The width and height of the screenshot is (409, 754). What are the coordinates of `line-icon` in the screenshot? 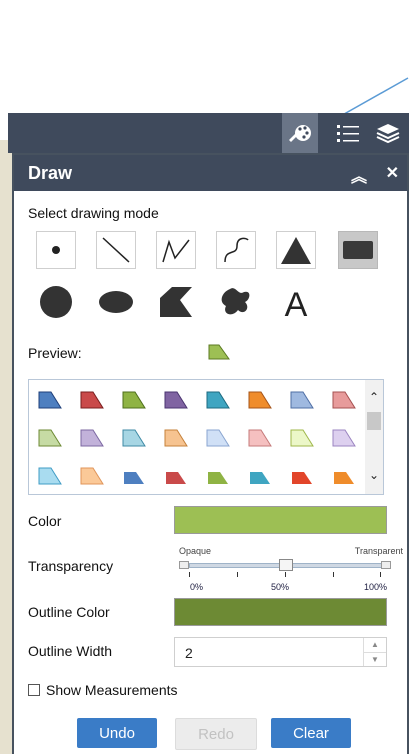 It's located at (116, 250).